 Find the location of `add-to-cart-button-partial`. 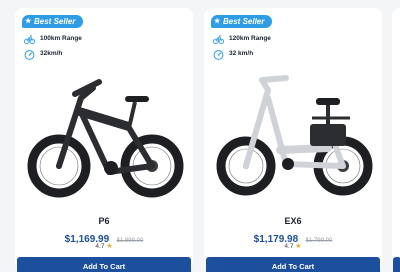

add-to-cart-button-partial is located at coordinates (396, 264).